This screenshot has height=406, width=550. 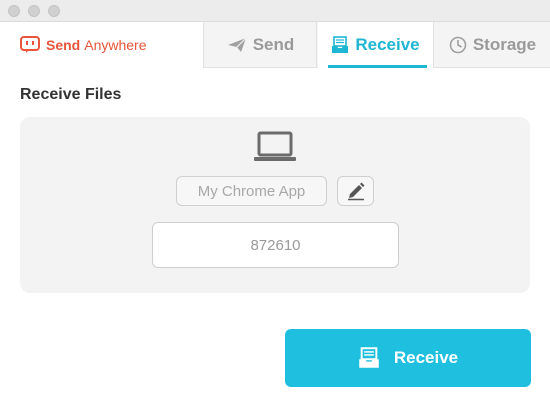 What do you see at coordinates (30, 44) in the screenshot?
I see `send-anywhere-logo-icon` at bounding box center [30, 44].